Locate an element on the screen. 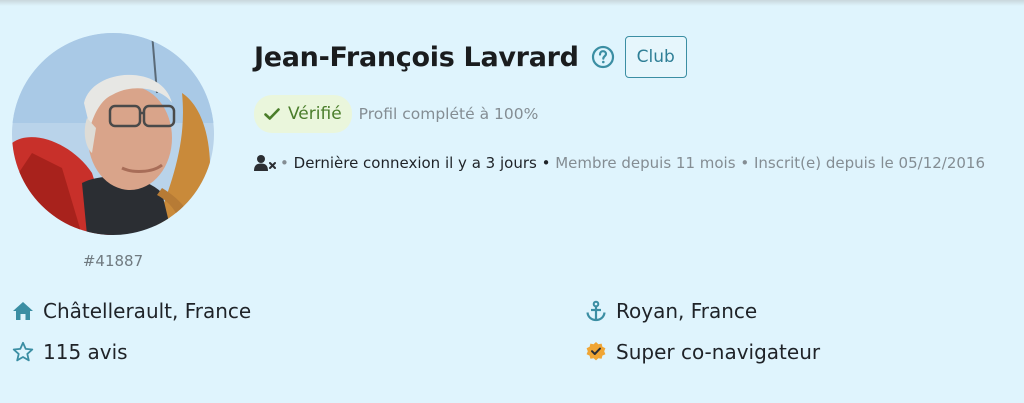 This screenshot has height=403, width=1024. check-icon is located at coordinates (272, 114).